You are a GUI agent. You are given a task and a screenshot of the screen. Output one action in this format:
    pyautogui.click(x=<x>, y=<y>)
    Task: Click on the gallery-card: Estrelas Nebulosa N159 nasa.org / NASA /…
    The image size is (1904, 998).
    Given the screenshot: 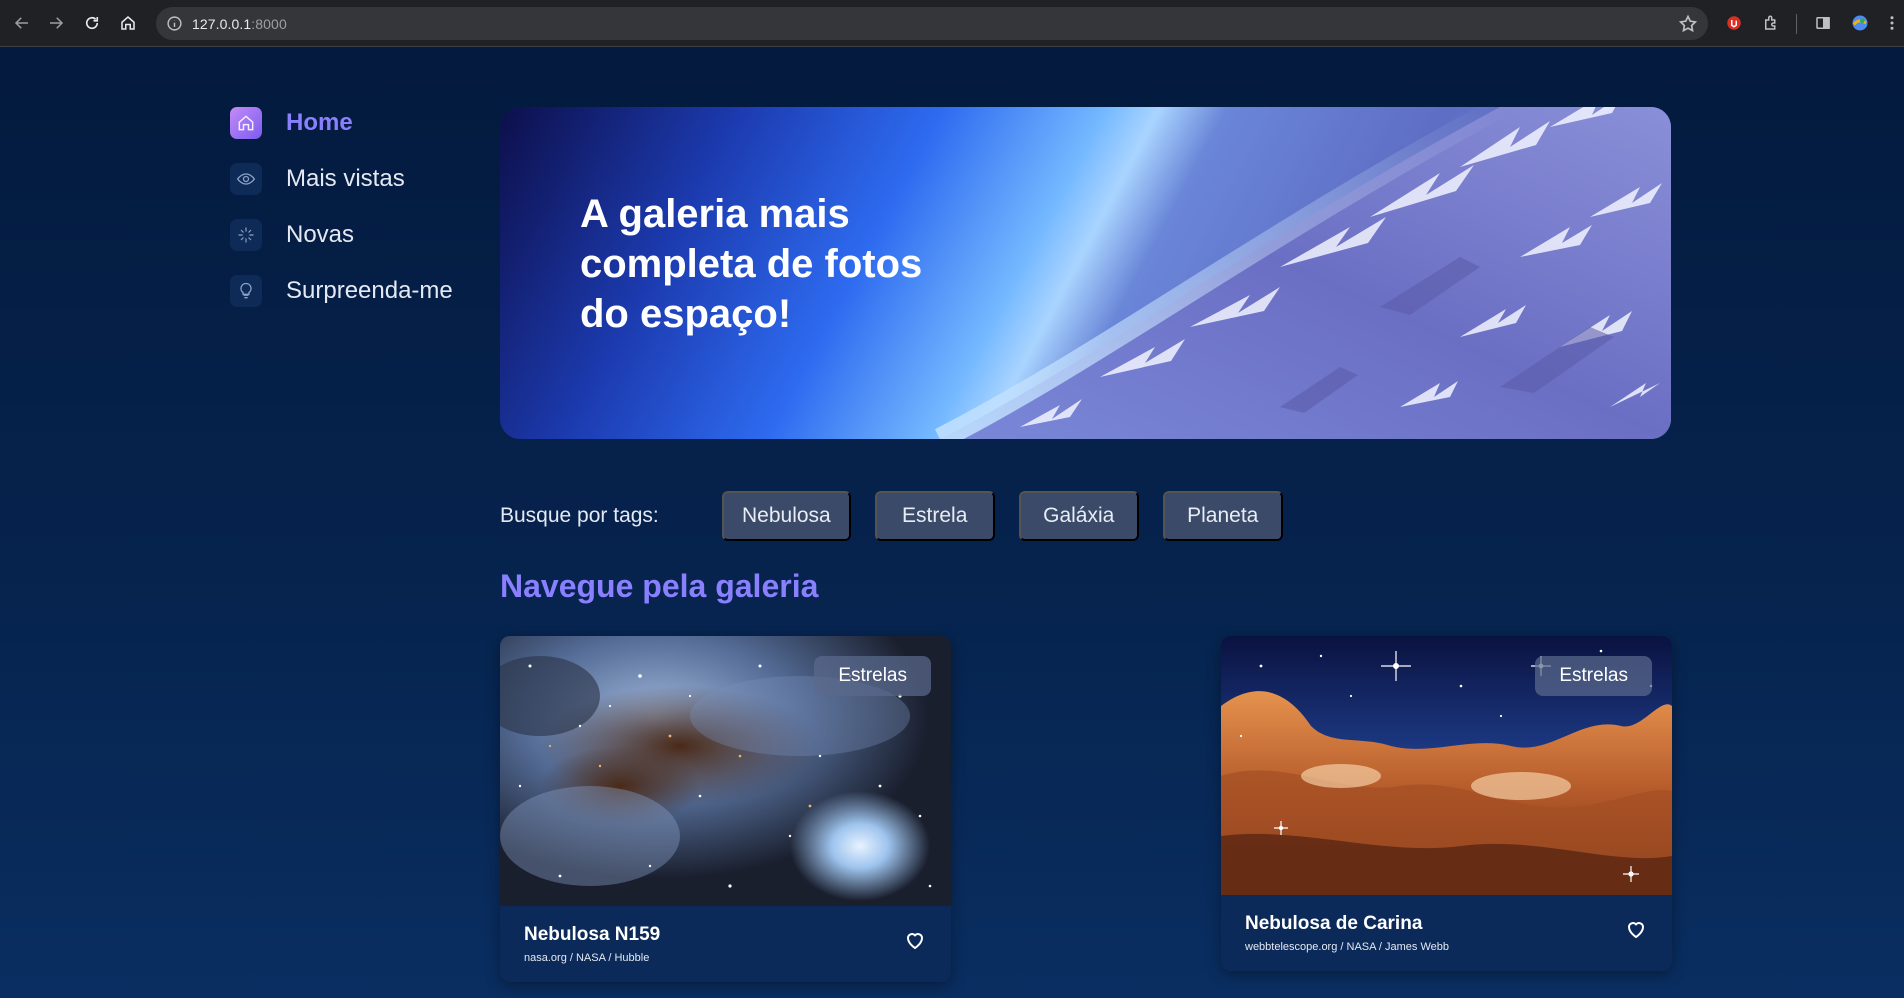 What is the action you would take?
    pyautogui.click(x=725, y=809)
    